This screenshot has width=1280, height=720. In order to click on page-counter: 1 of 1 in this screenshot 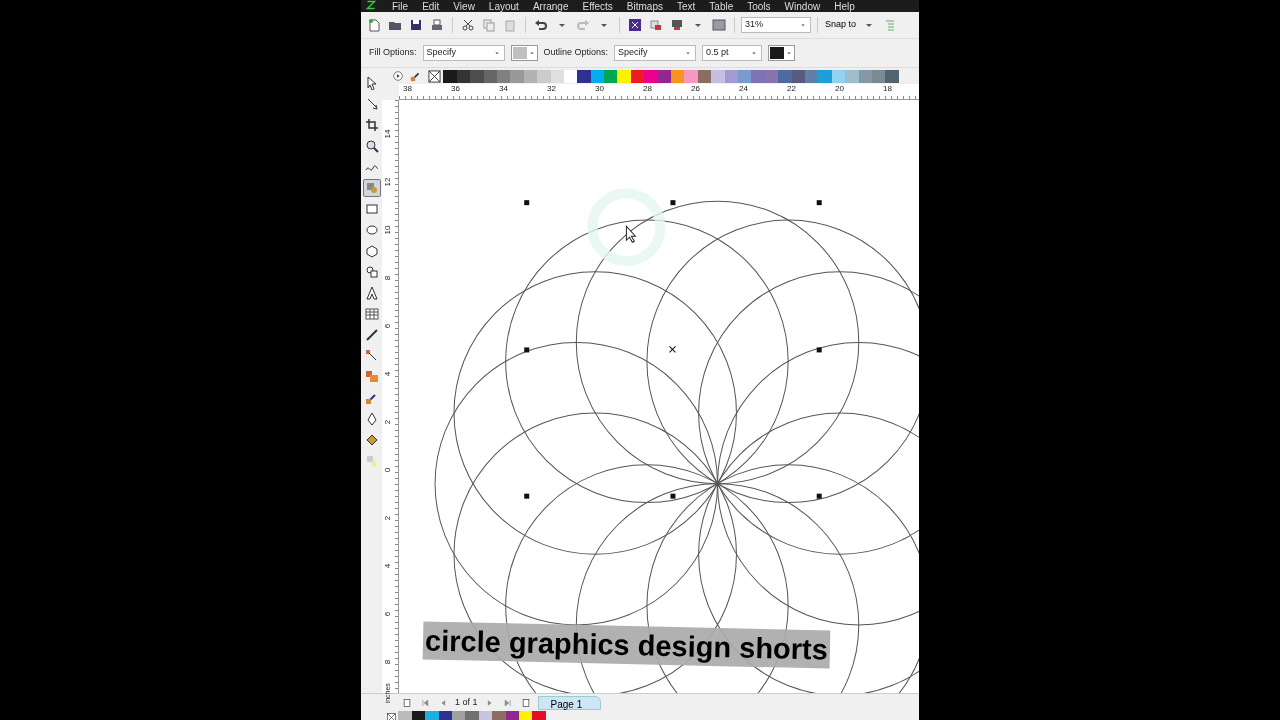, I will do `click(466, 702)`.